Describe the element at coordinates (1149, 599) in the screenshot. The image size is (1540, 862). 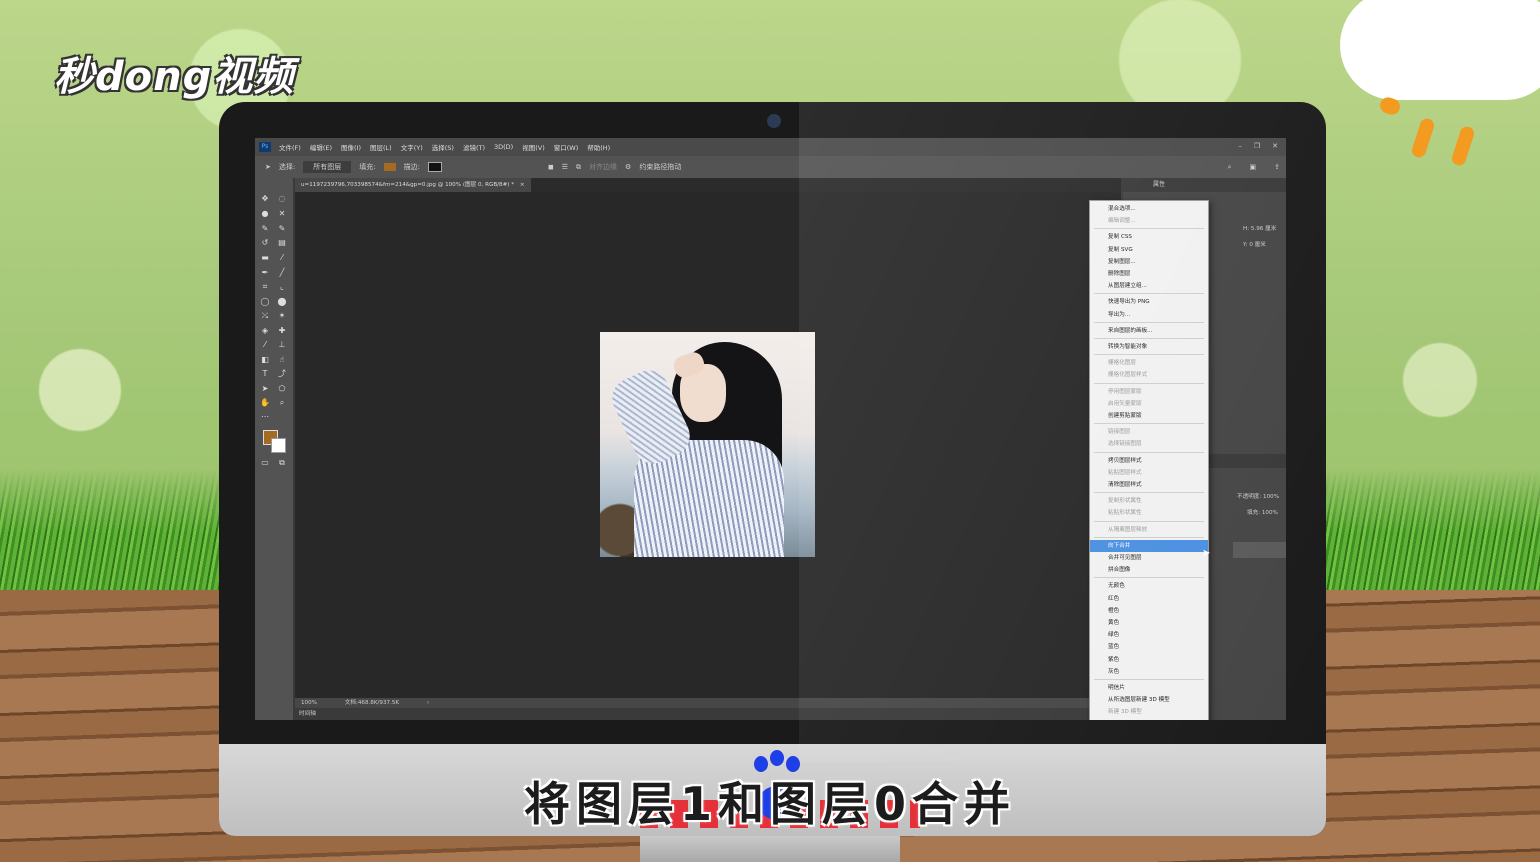
I see `context-menu-item: 红色` at that location.